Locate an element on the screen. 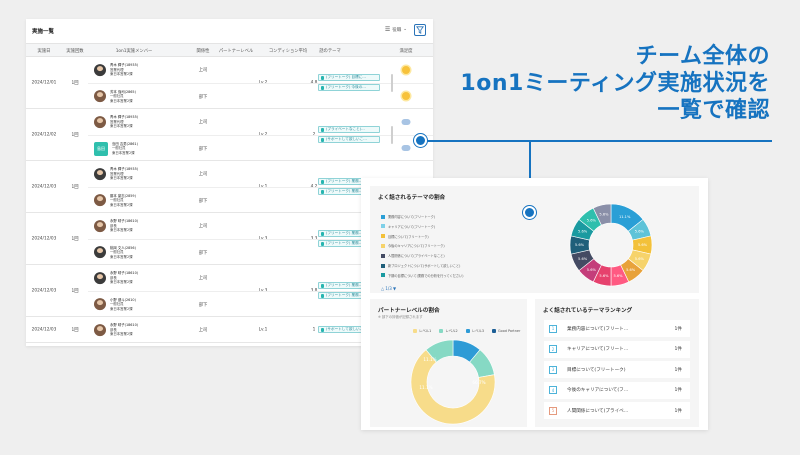 This screenshot has width=800, height=455. rank-count: 1件 is located at coordinates (678, 349).